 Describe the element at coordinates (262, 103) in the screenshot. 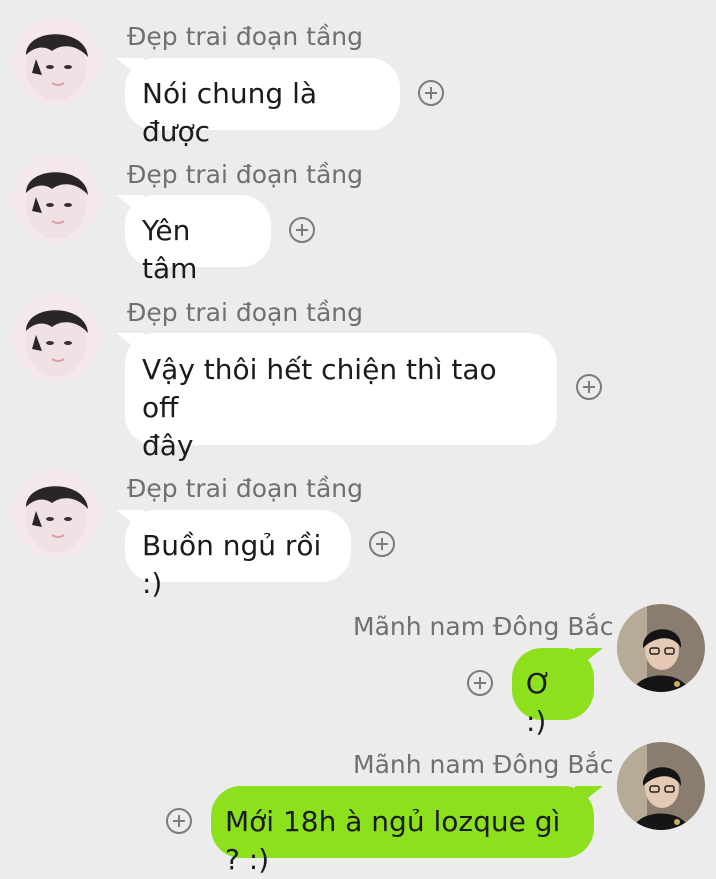

I see `message-bubble: Nói chung là được` at that location.